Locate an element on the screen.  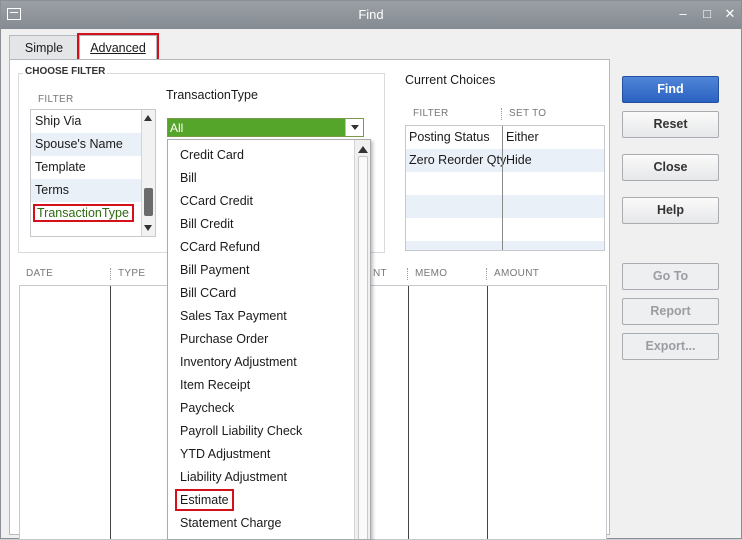
dropdown-option: Inventory Adjustment is located at coordinates (238, 362).